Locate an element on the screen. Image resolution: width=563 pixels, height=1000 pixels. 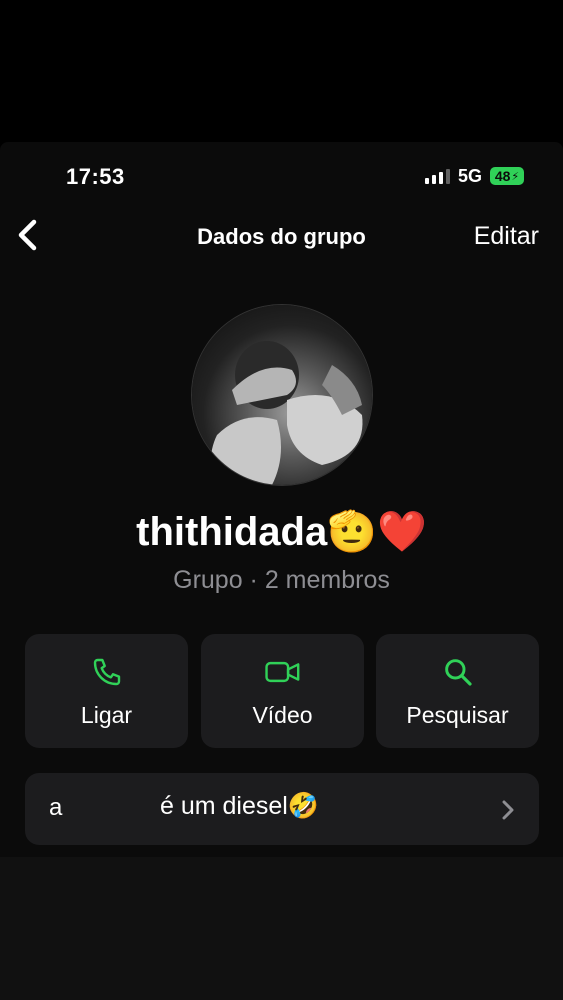
group-subtitle: Grupo · 2 membros is located at coordinates (281, 580).